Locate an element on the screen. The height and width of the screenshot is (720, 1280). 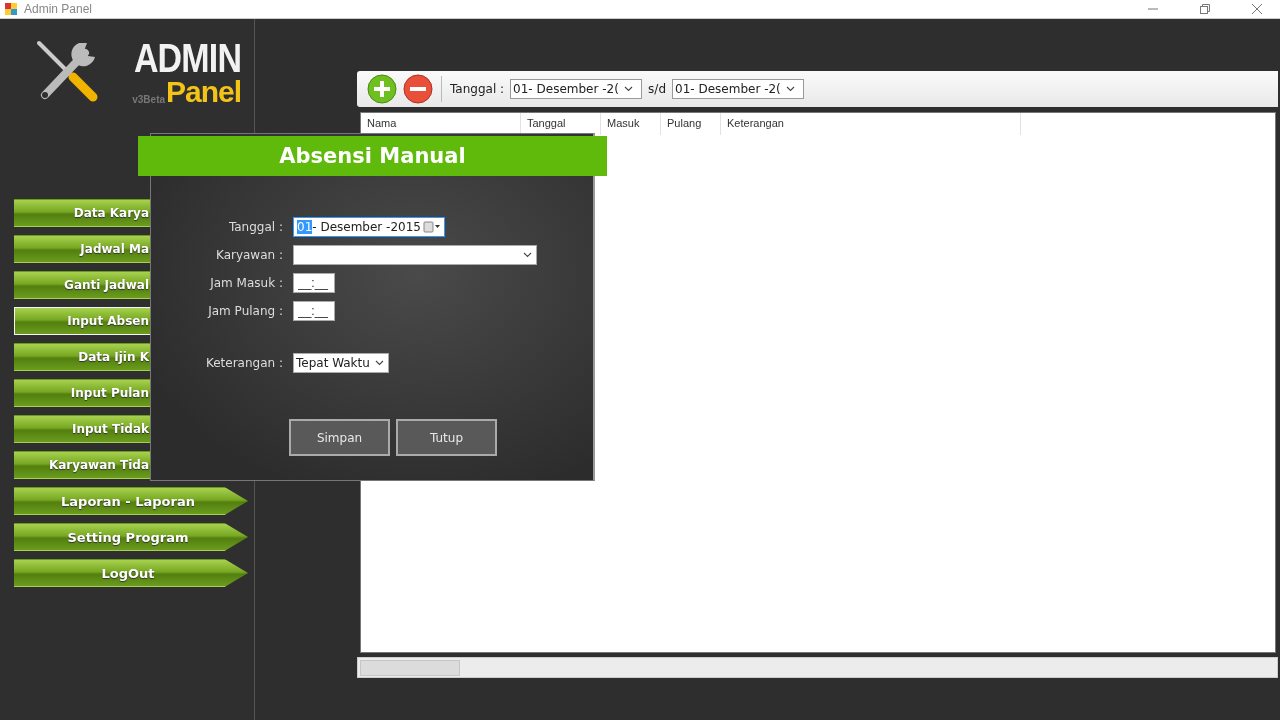
employee-dropdown is located at coordinates (415, 255).